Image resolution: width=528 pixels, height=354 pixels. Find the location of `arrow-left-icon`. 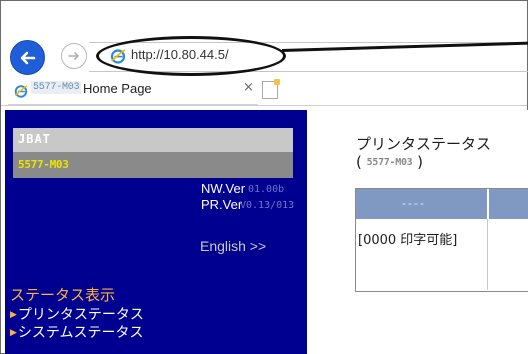

arrow-left-icon is located at coordinates (27, 57).